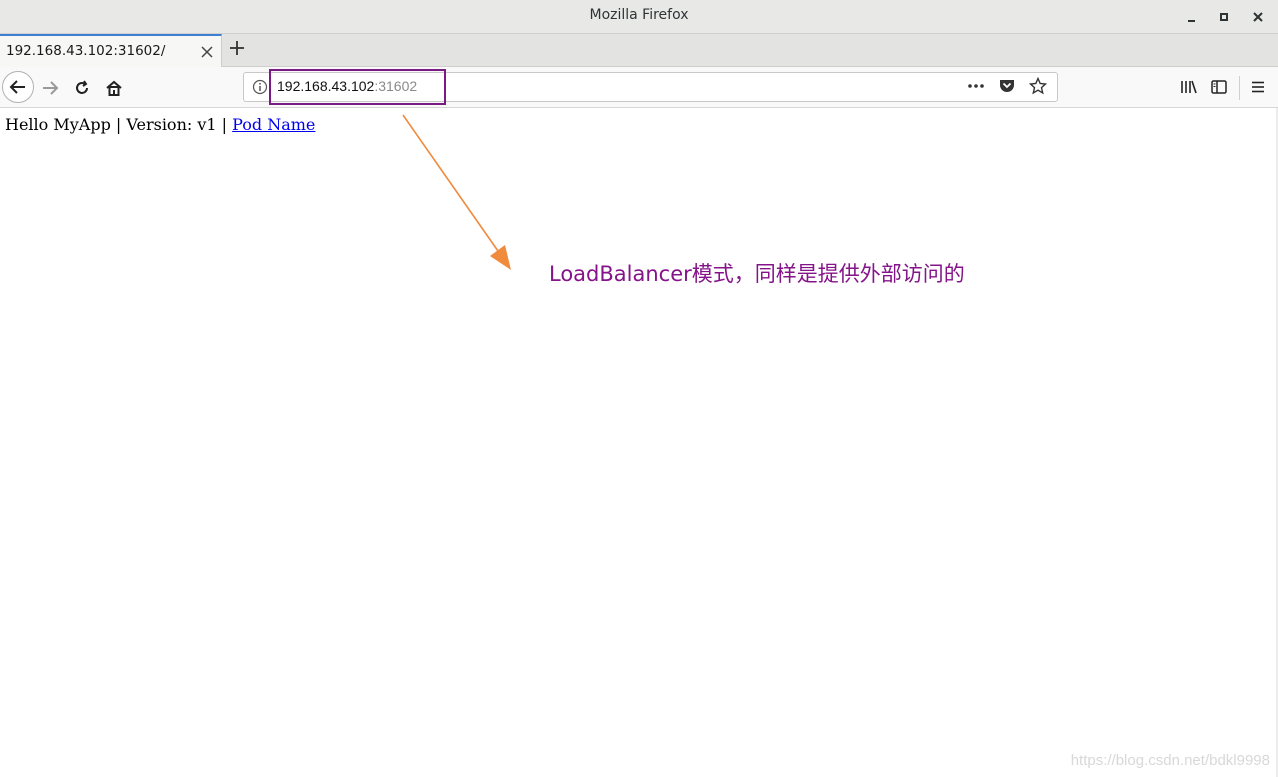 This screenshot has height=777, width=1278. Describe the element at coordinates (1192, 17) in the screenshot. I see `minimize-button` at that location.